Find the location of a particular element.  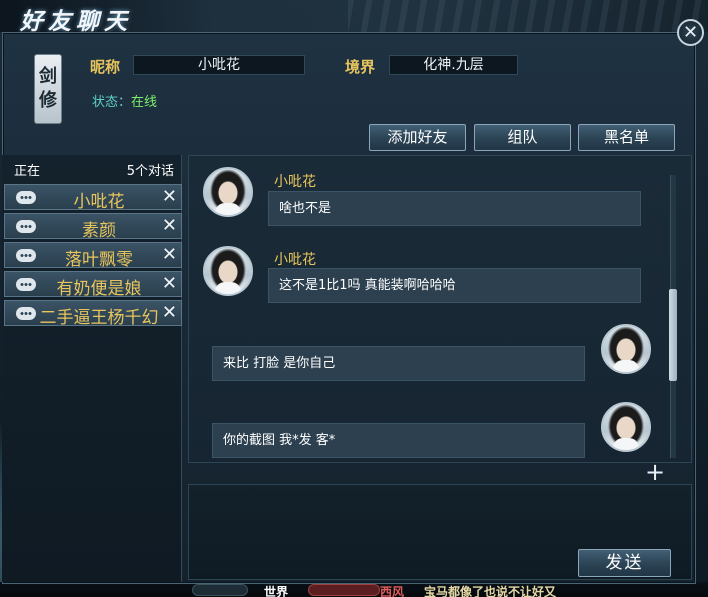

bottom-faction-label: 西风 is located at coordinates (392, 591).